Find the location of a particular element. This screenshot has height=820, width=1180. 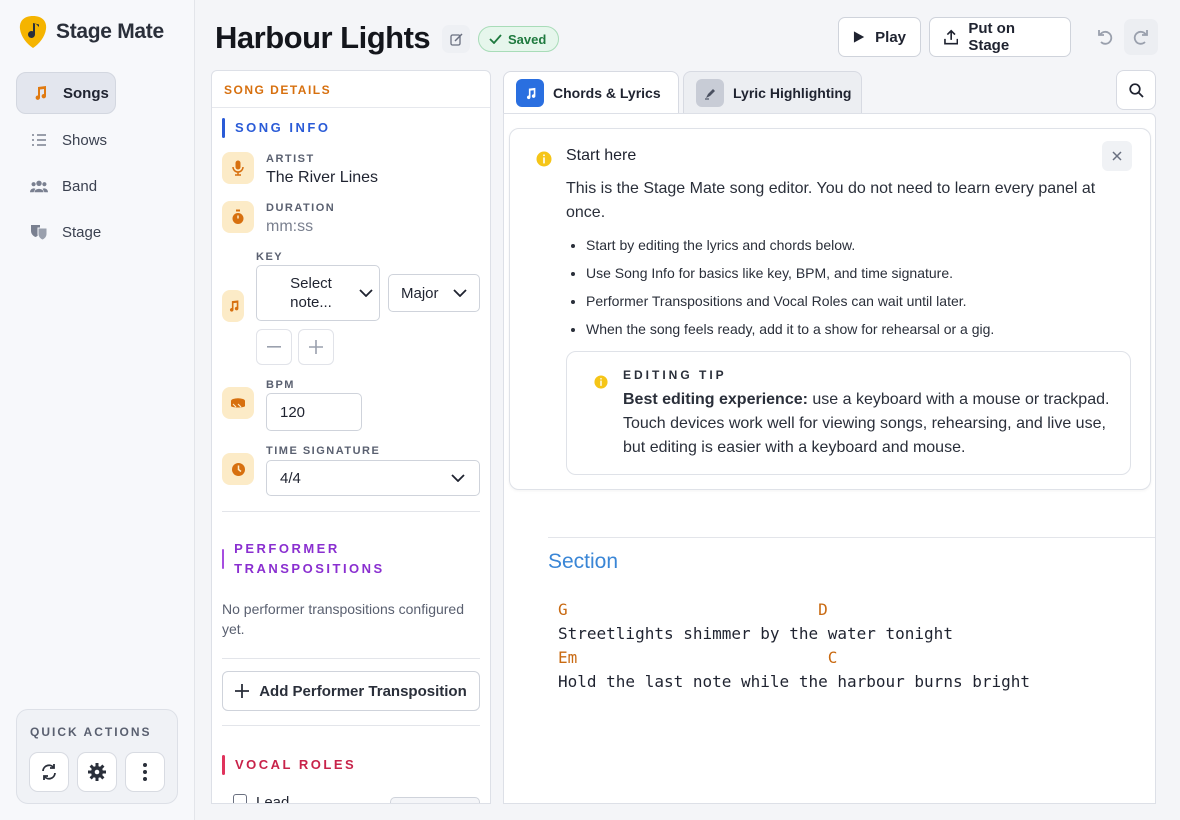

chord-line: G D is located at coordinates (693, 609).